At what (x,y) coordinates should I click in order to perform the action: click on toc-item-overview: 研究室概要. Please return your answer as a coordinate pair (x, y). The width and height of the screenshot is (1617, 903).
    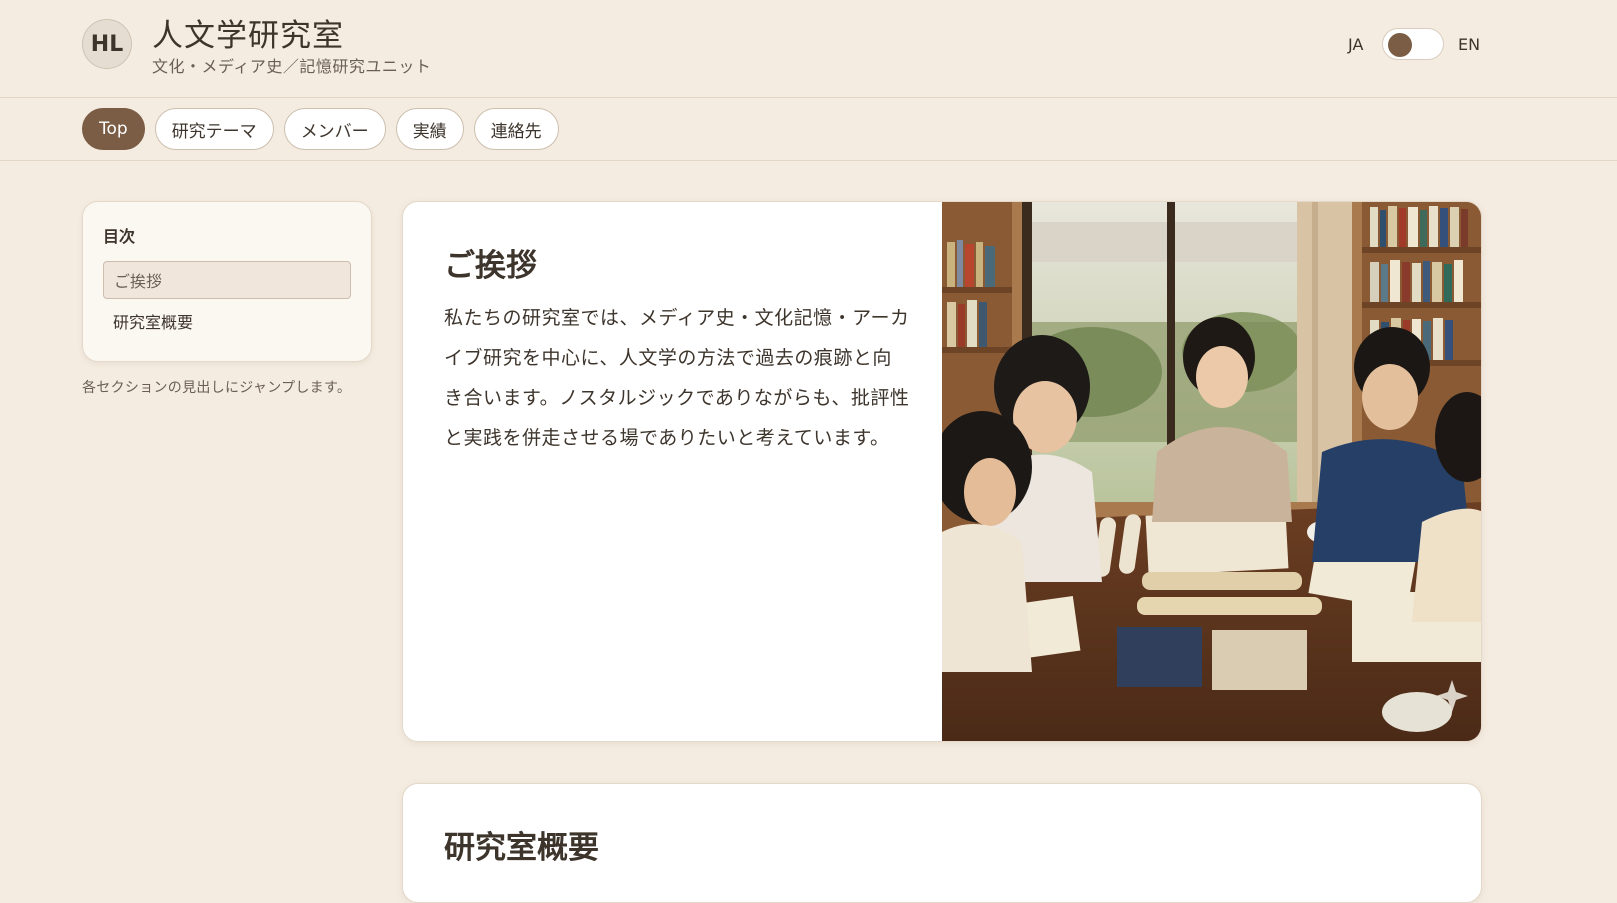
    Looking at the image, I should click on (227, 321).